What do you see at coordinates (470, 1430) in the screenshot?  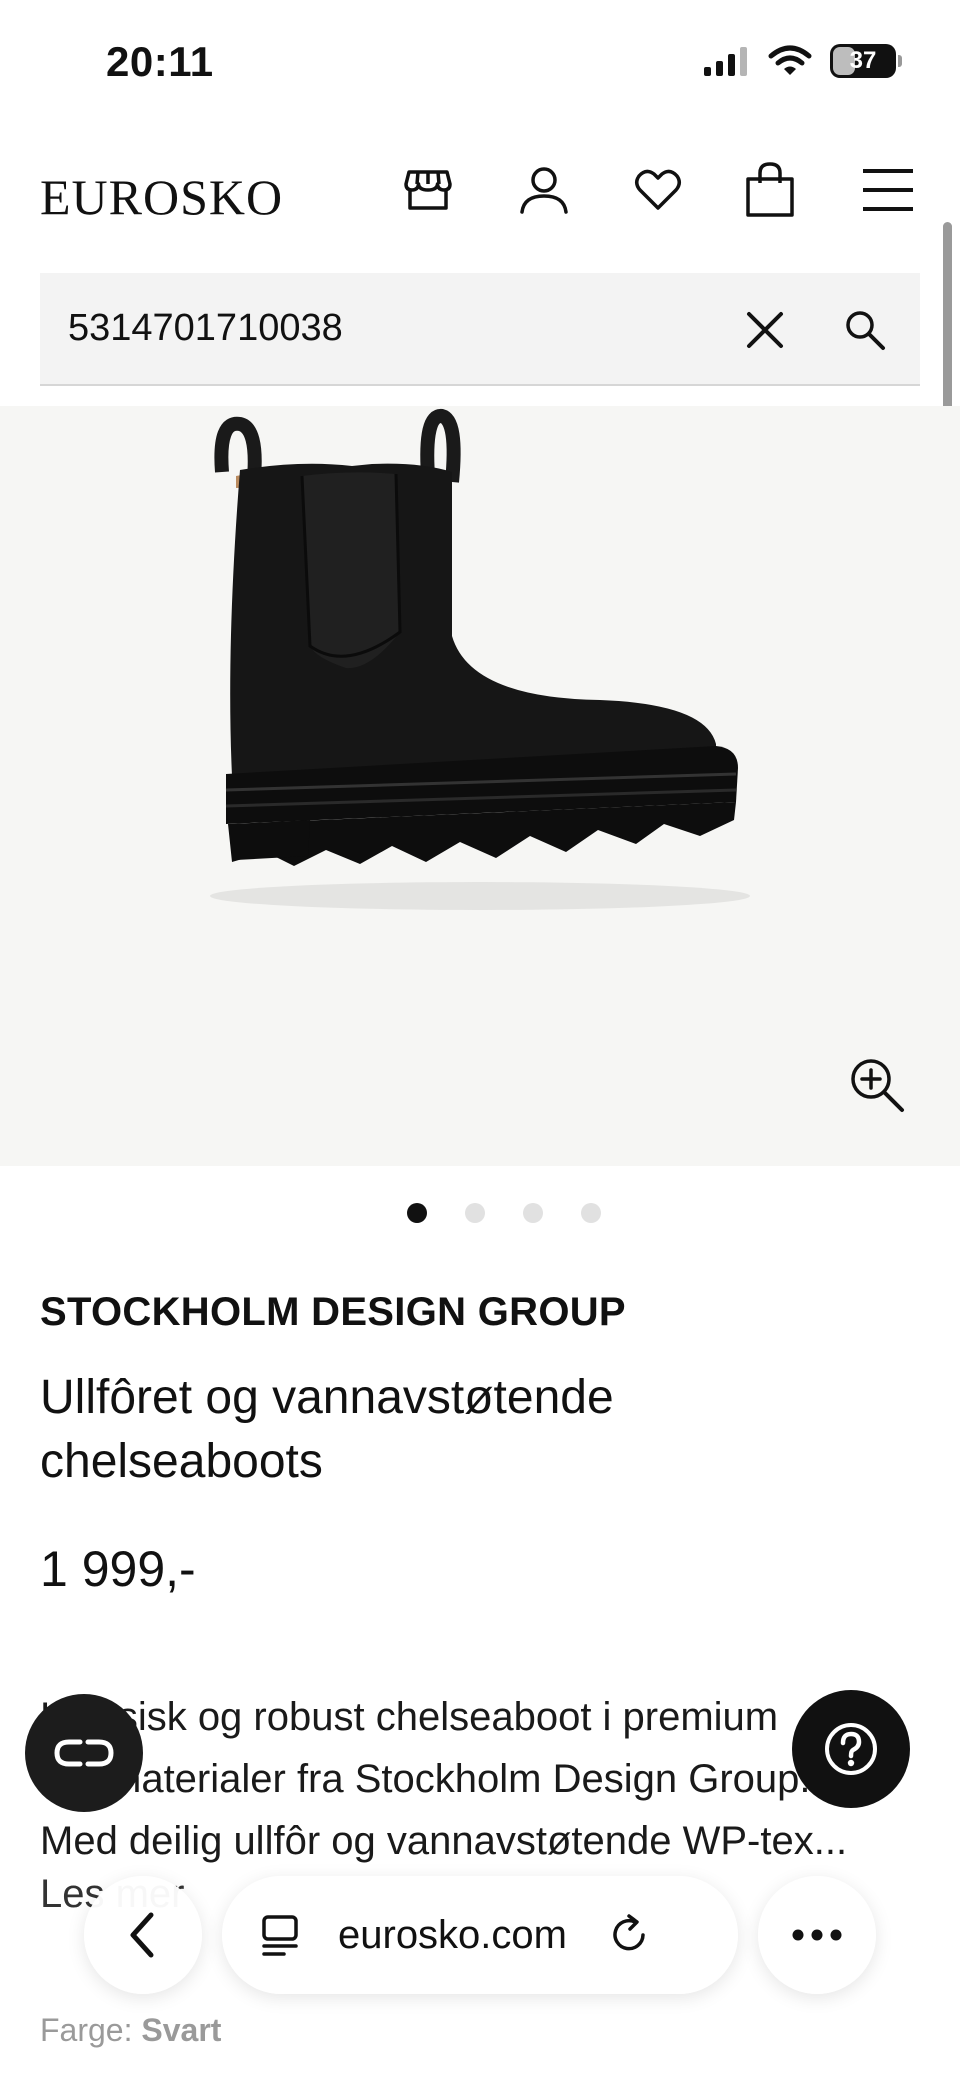 I see `product-title: Ullfôret og vannavstøtende chelseaboots` at bounding box center [470, 1430].